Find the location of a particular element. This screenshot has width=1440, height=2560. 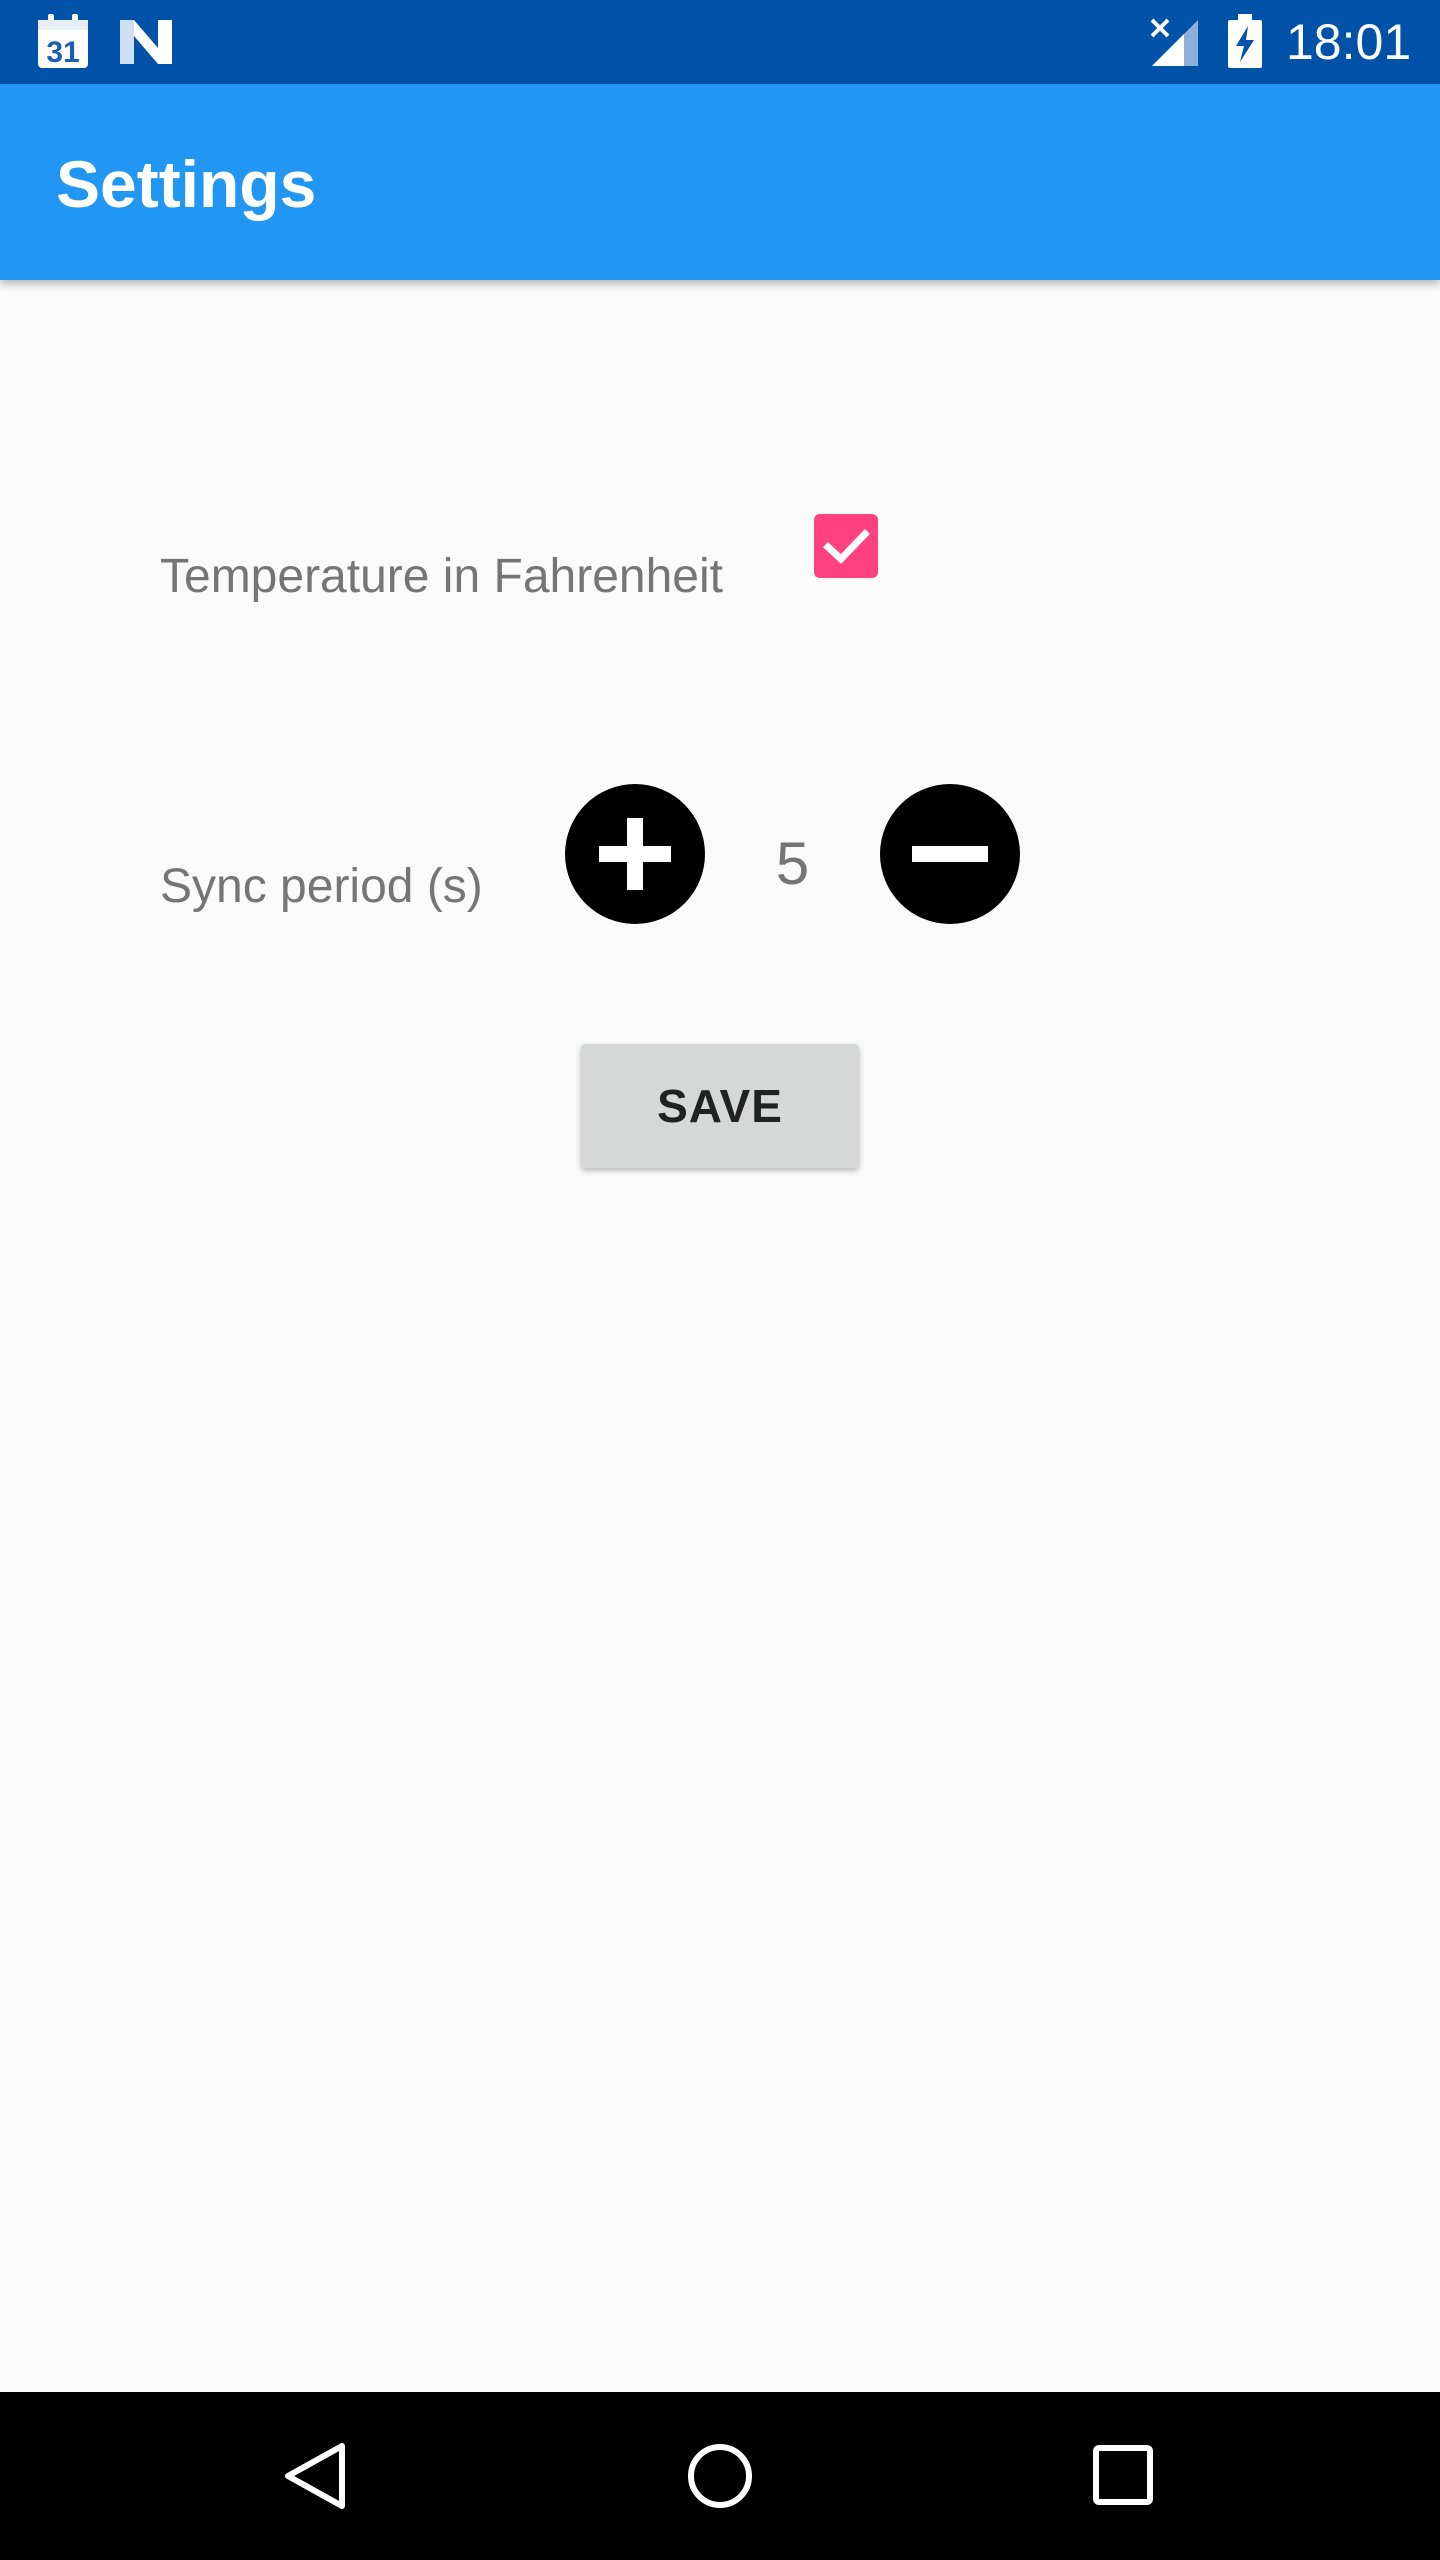

svg-text: 31 is located at coordinates (62, 52).